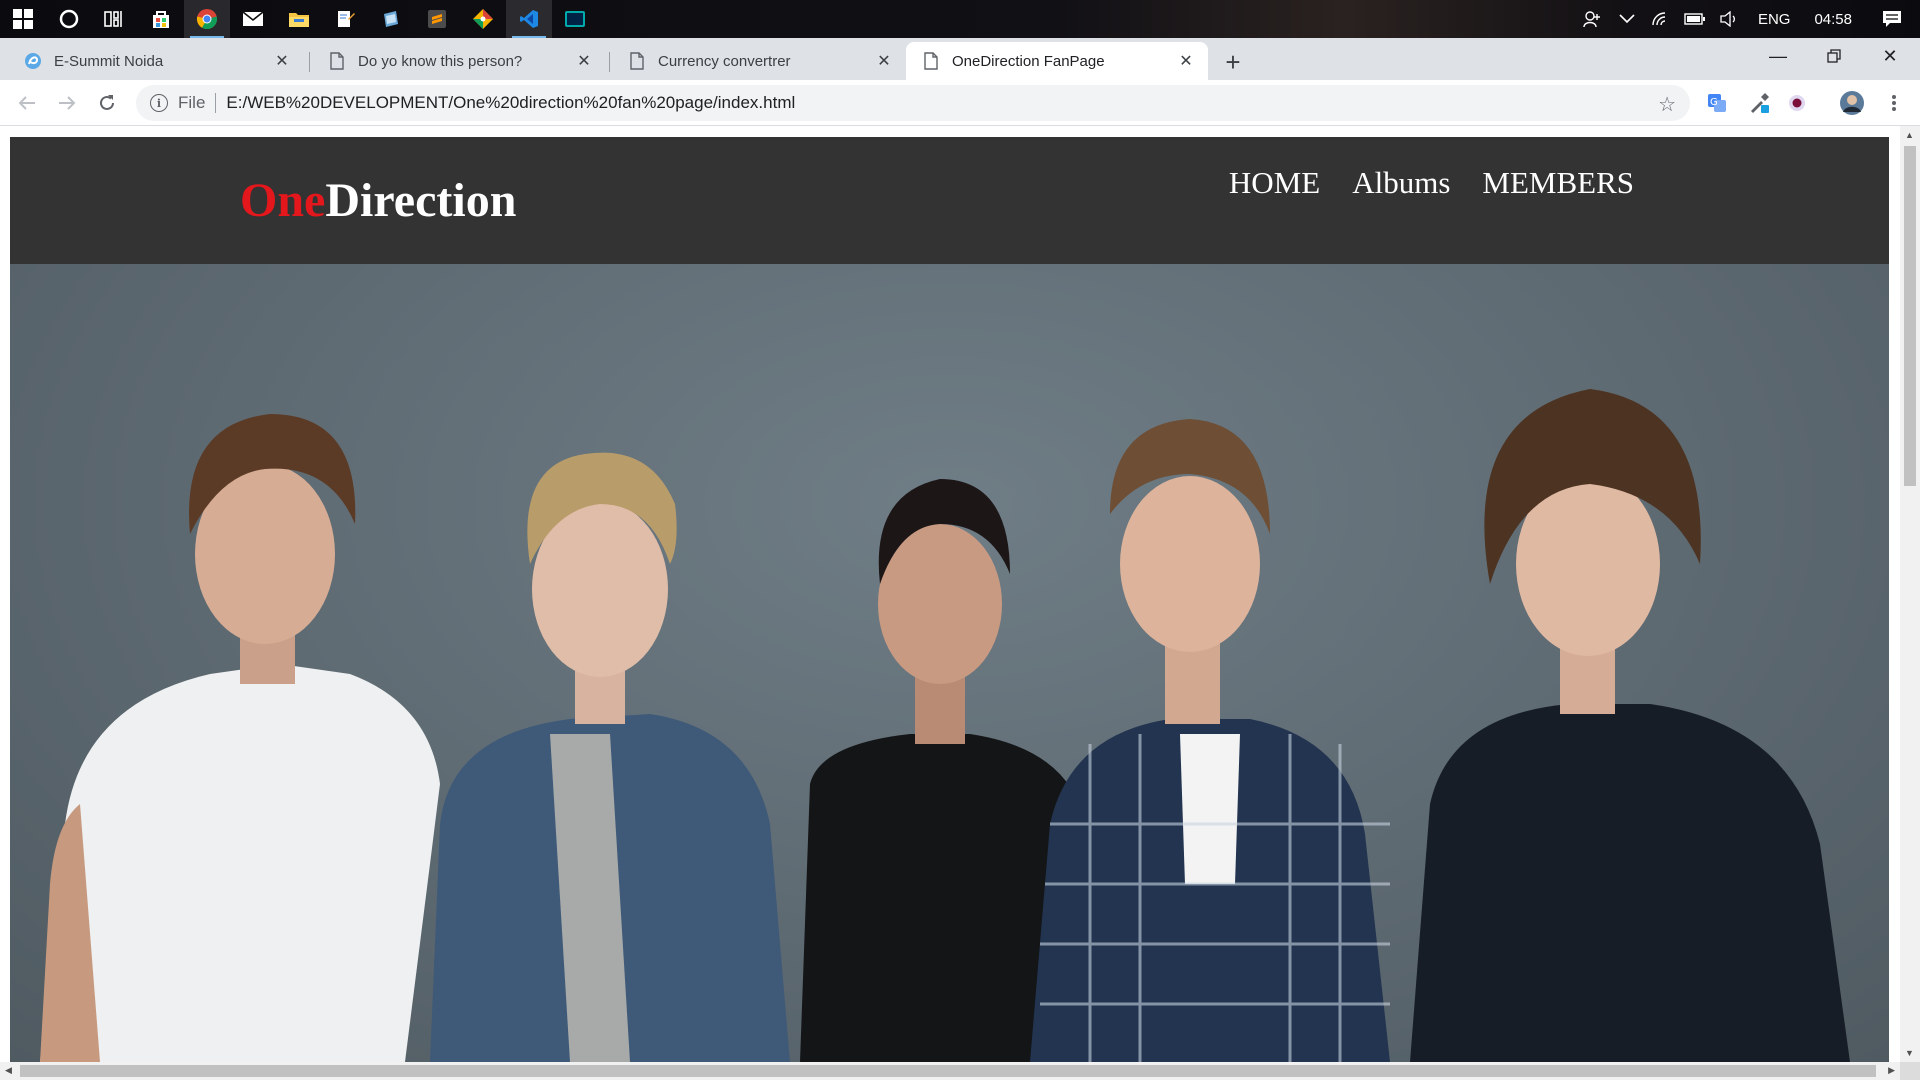  I want to click on restore-button, so click(1834, 56).